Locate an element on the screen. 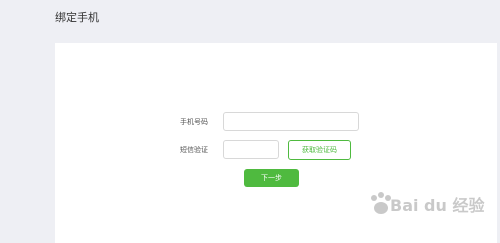 This screenshot has width=500, height=243. code-input is located at coordinates (251, 149).